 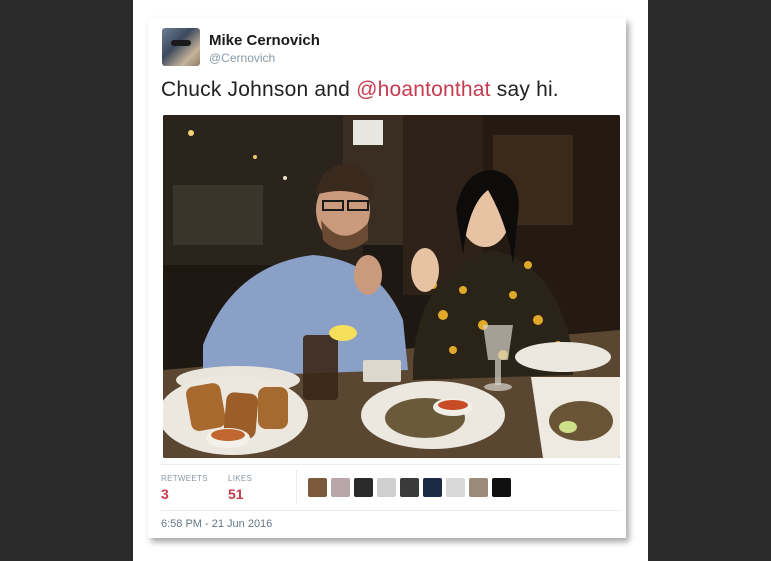 I want to click on tweet-text: Chuck Johnson and @hoantonthat say hi., so click(x=360, y=90).